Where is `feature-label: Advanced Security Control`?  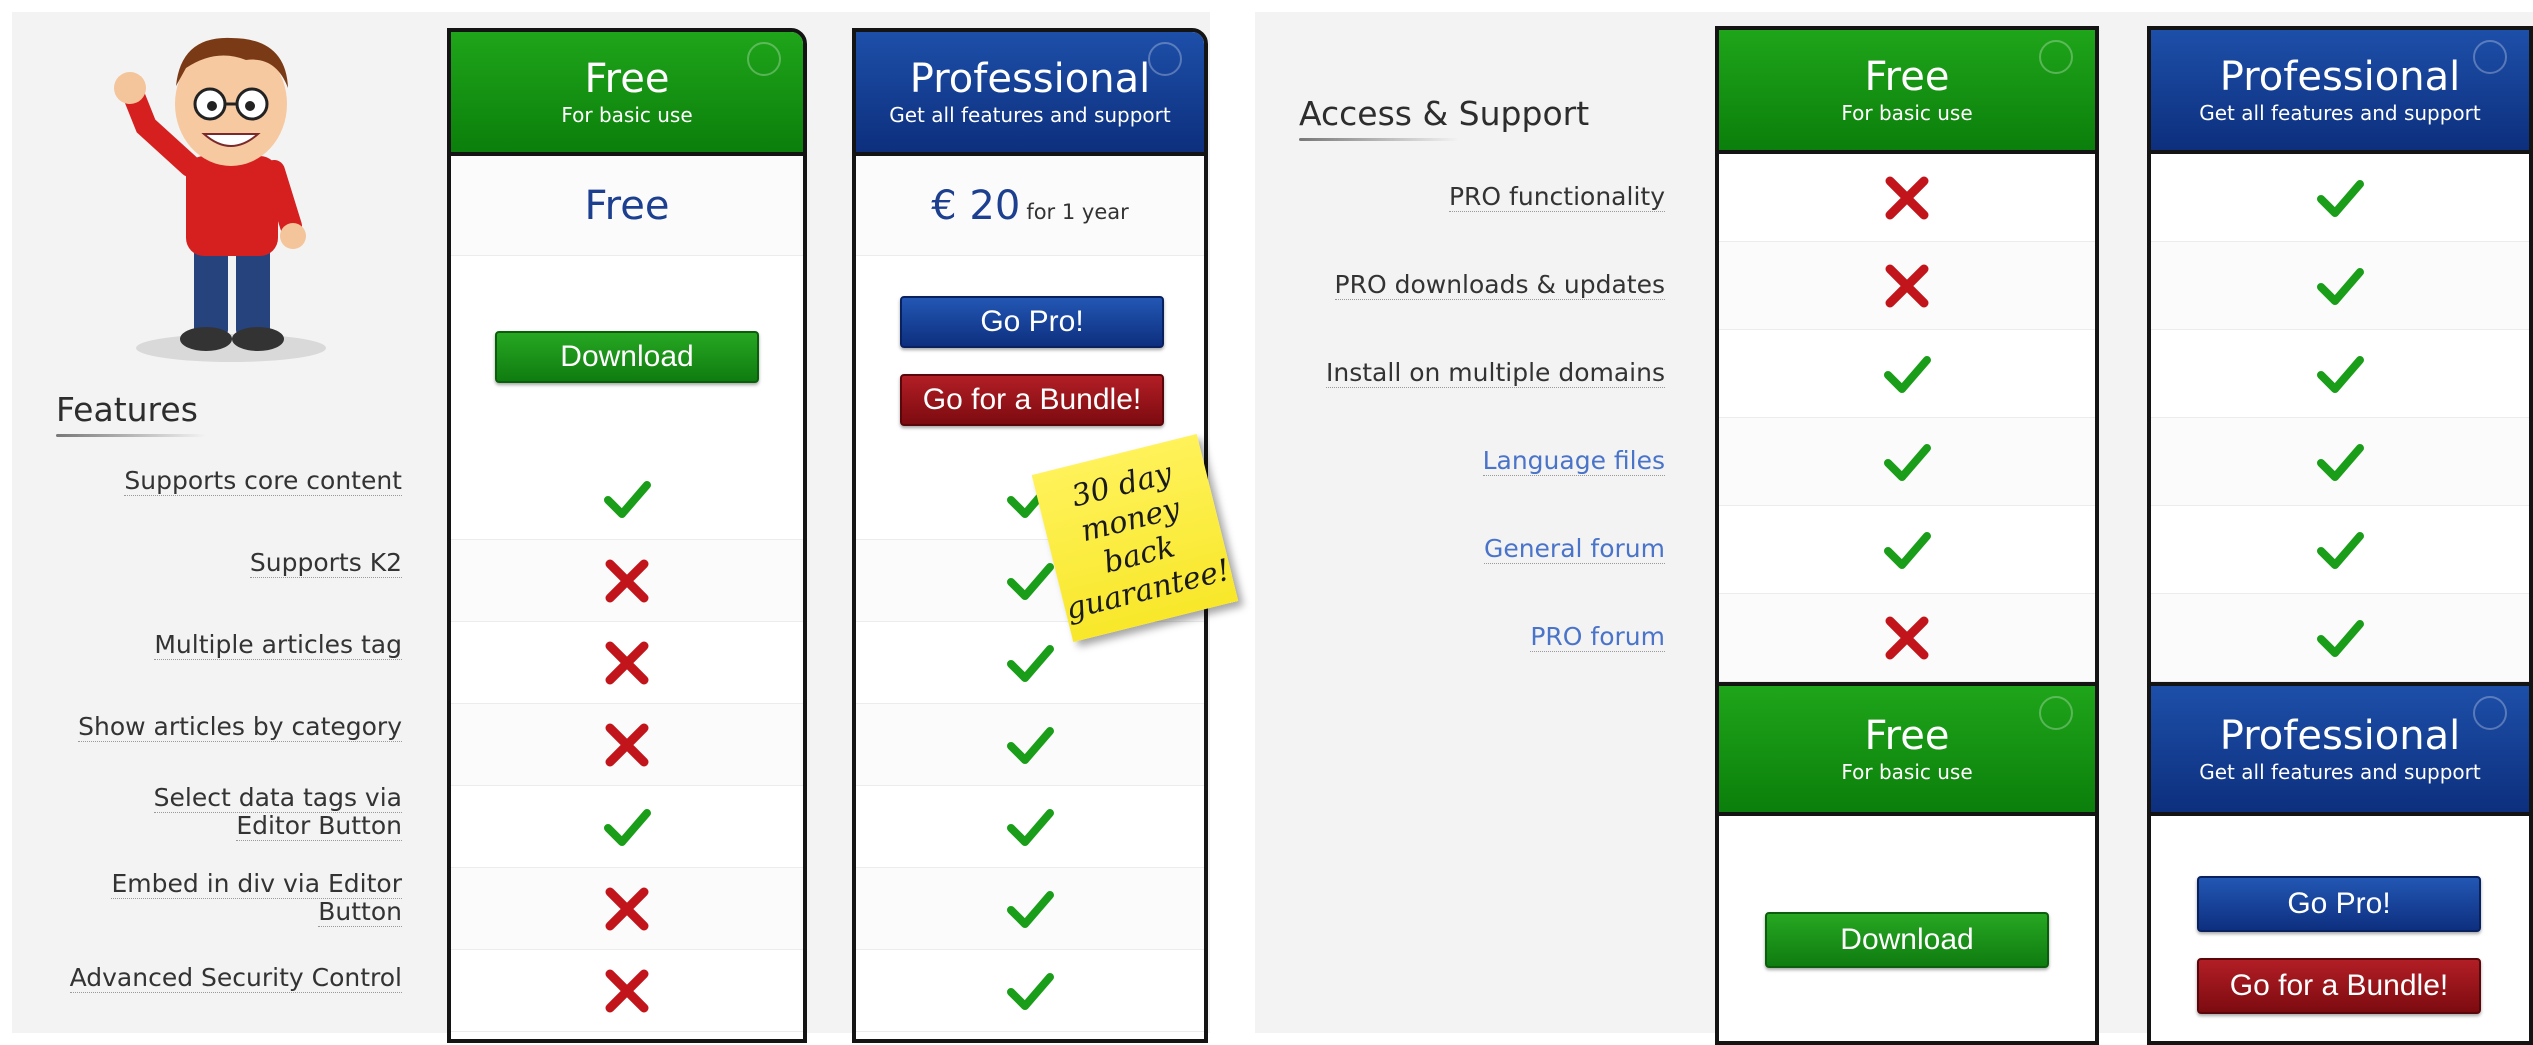 feature-label: Advanced Security Control is located at coordinates (235, 978).